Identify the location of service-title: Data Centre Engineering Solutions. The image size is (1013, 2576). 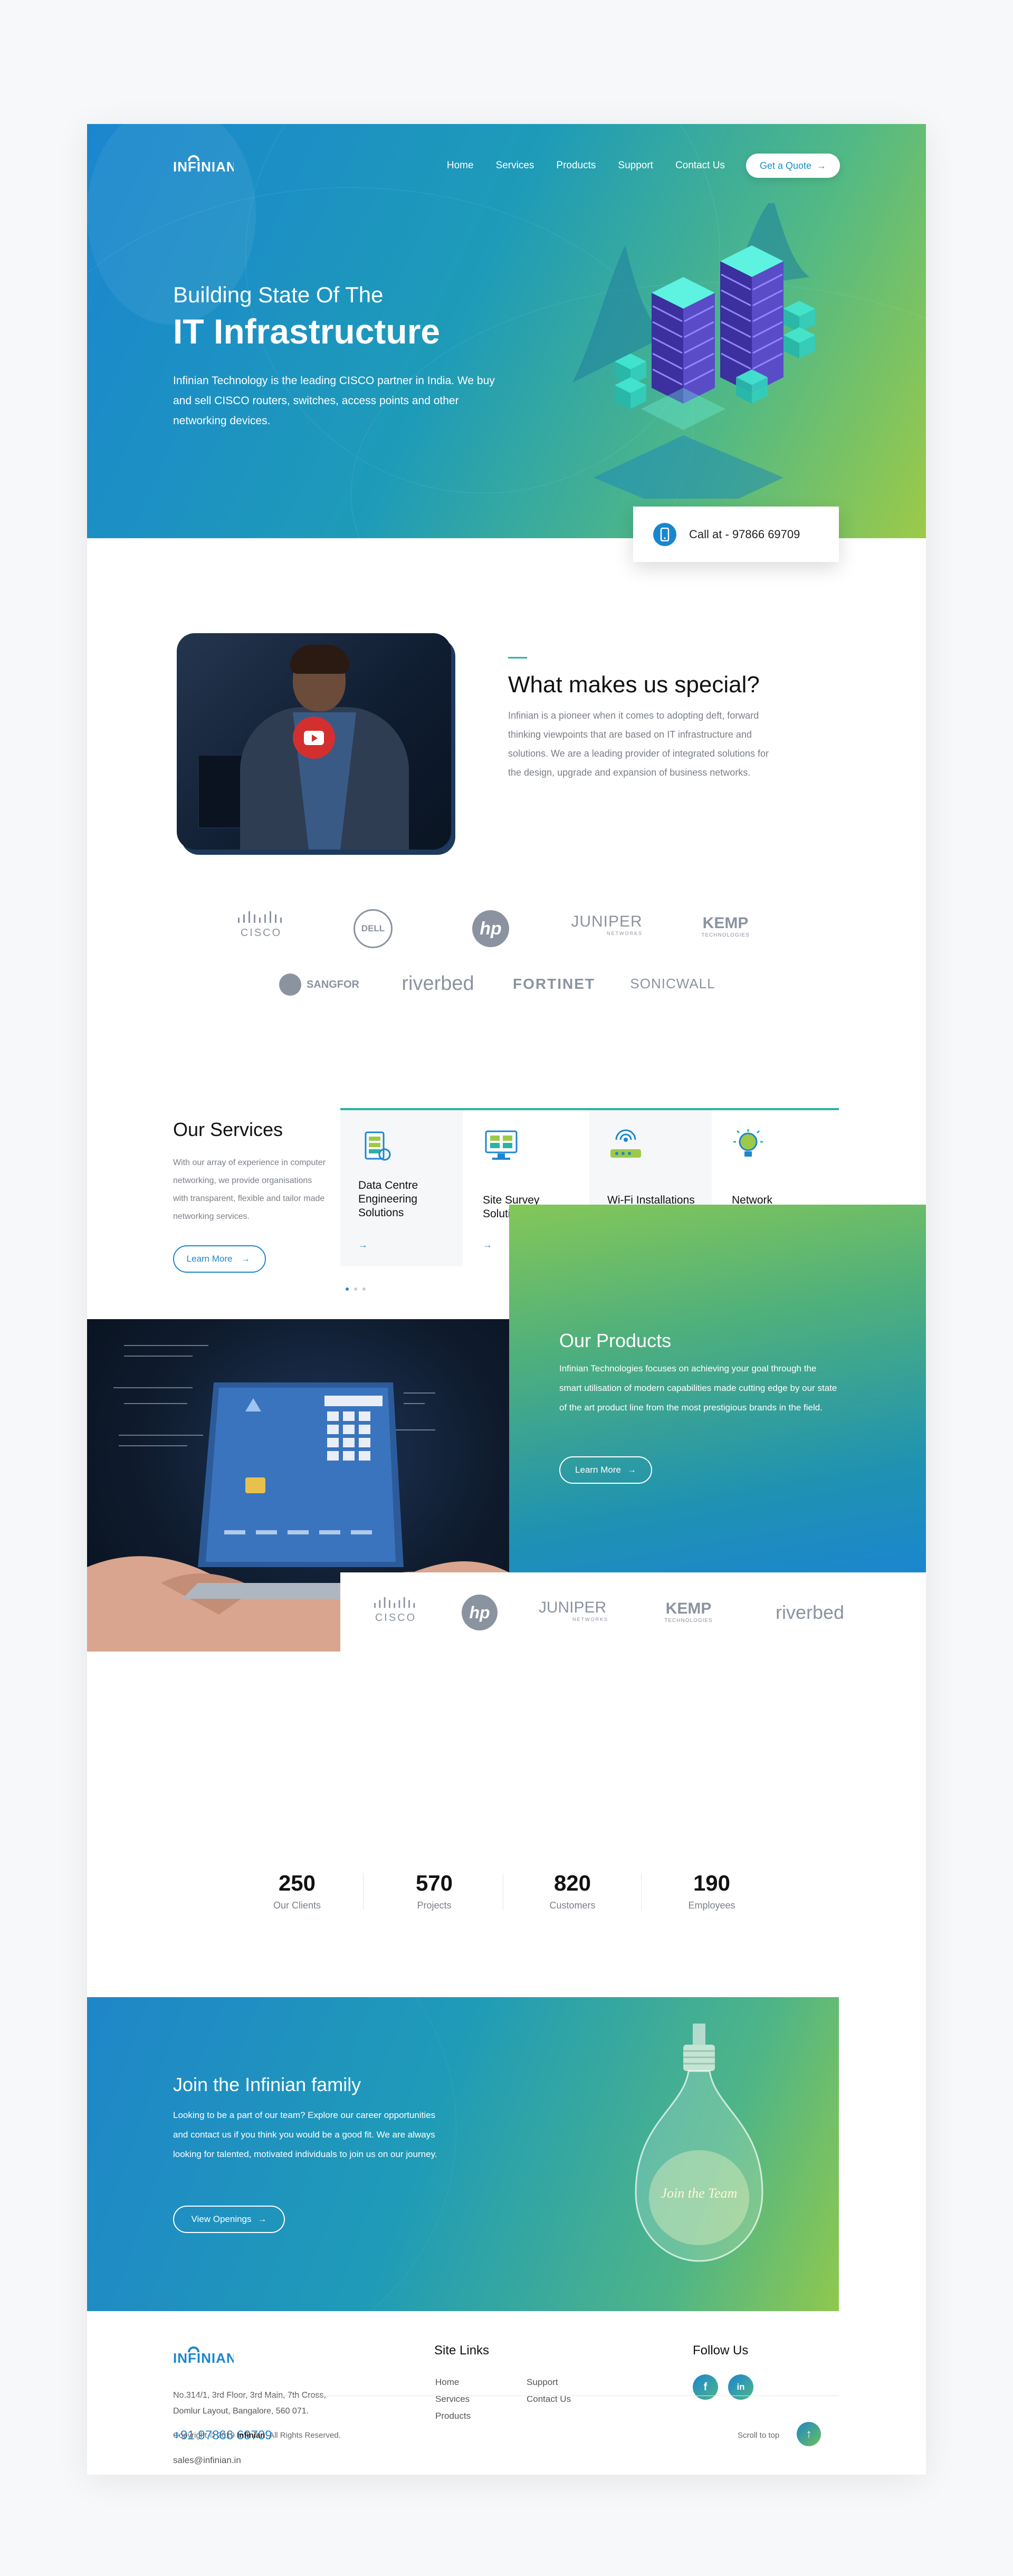
(388, 1199).